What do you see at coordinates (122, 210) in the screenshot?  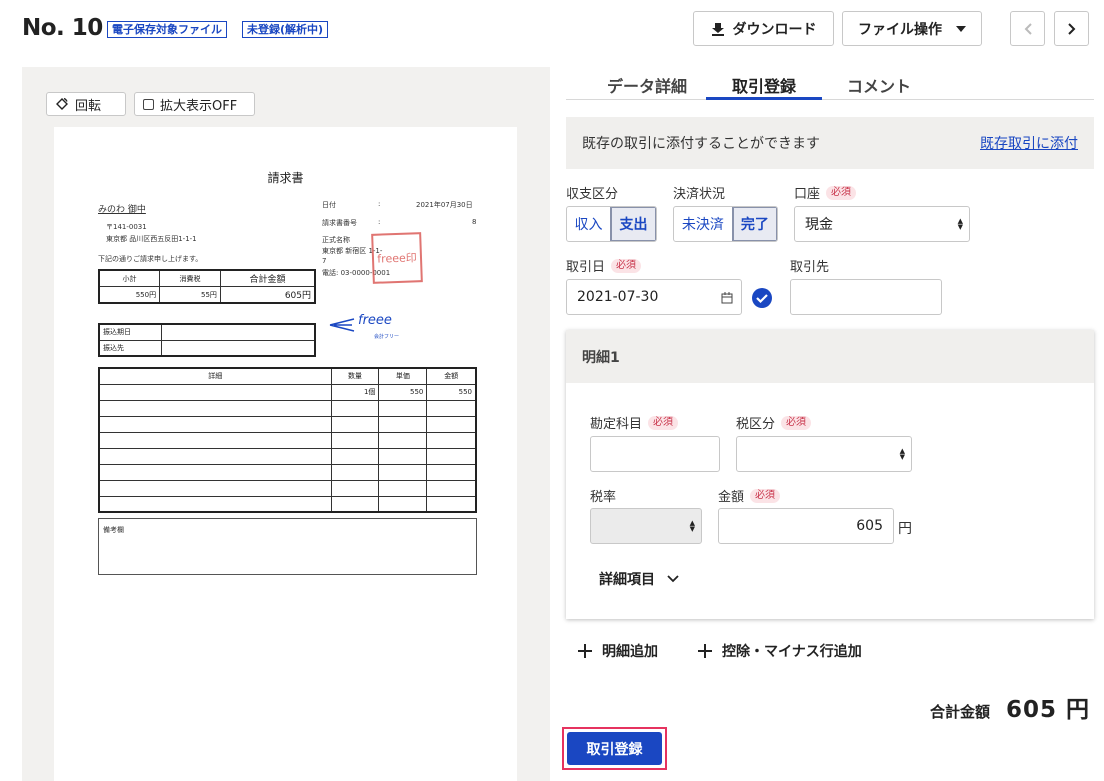 I see `invoice-recipient: みのわ 御中` at bounding box center [122, 210].